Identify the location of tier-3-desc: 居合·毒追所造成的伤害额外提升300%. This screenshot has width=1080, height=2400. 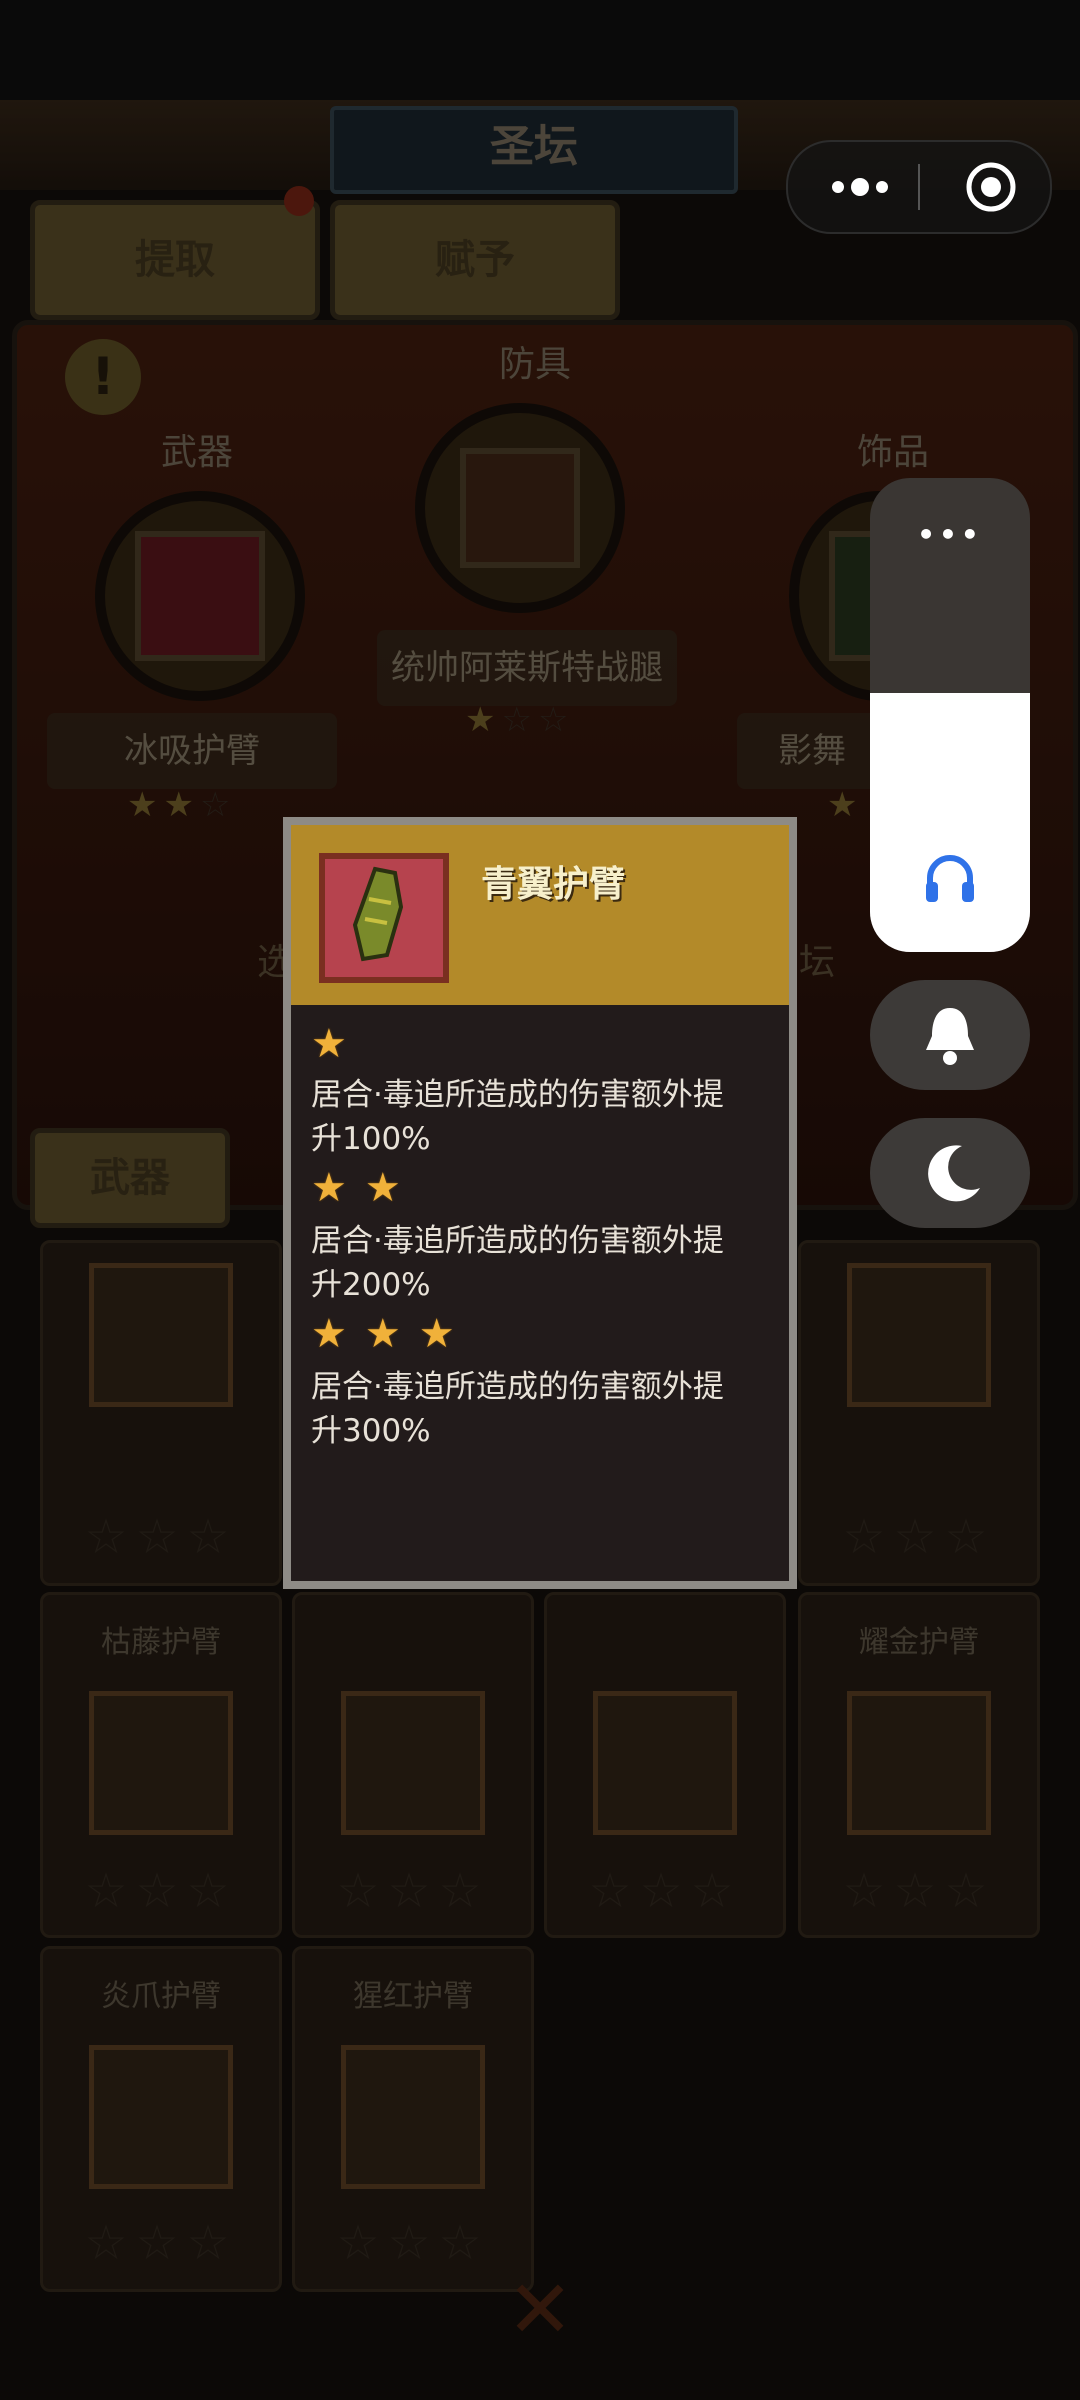
(517, 1409).